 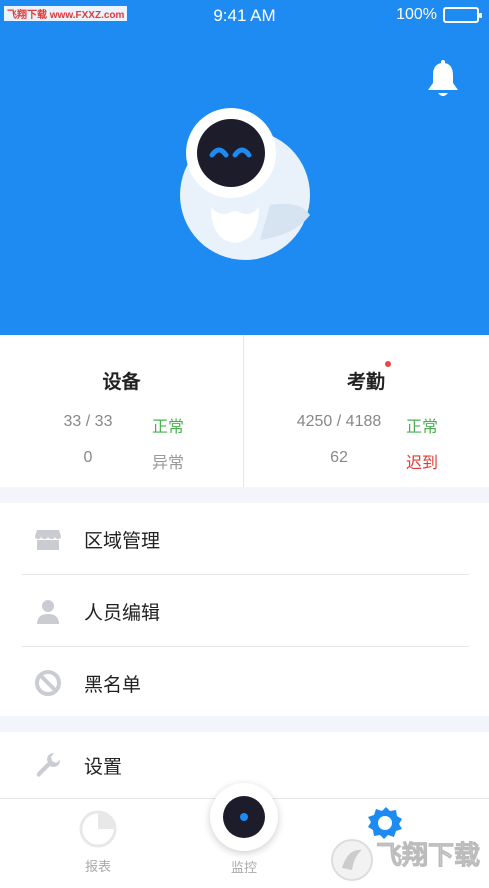 I want to click on device-abnormal-count: 0, so click(x=88, y=457).